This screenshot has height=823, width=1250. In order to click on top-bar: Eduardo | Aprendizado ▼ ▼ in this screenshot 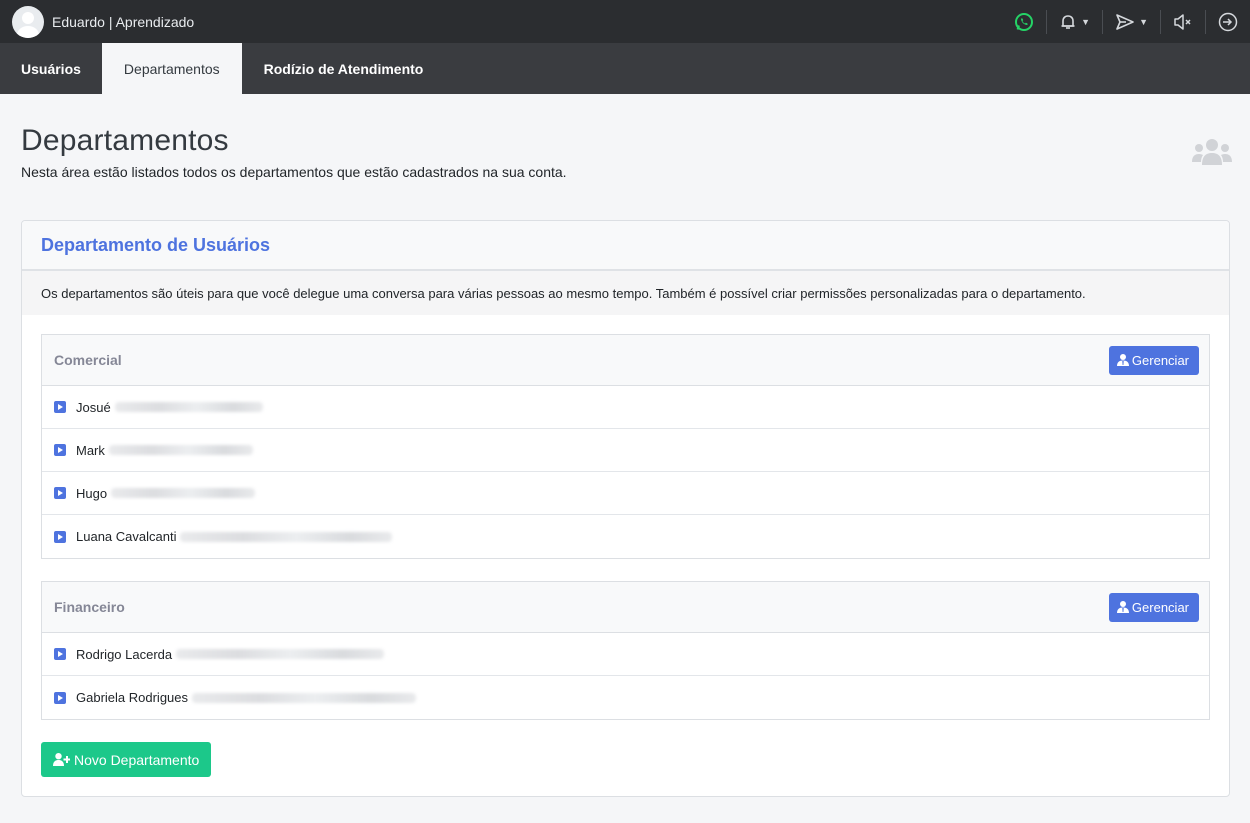, I will do `click(625, 21)`.